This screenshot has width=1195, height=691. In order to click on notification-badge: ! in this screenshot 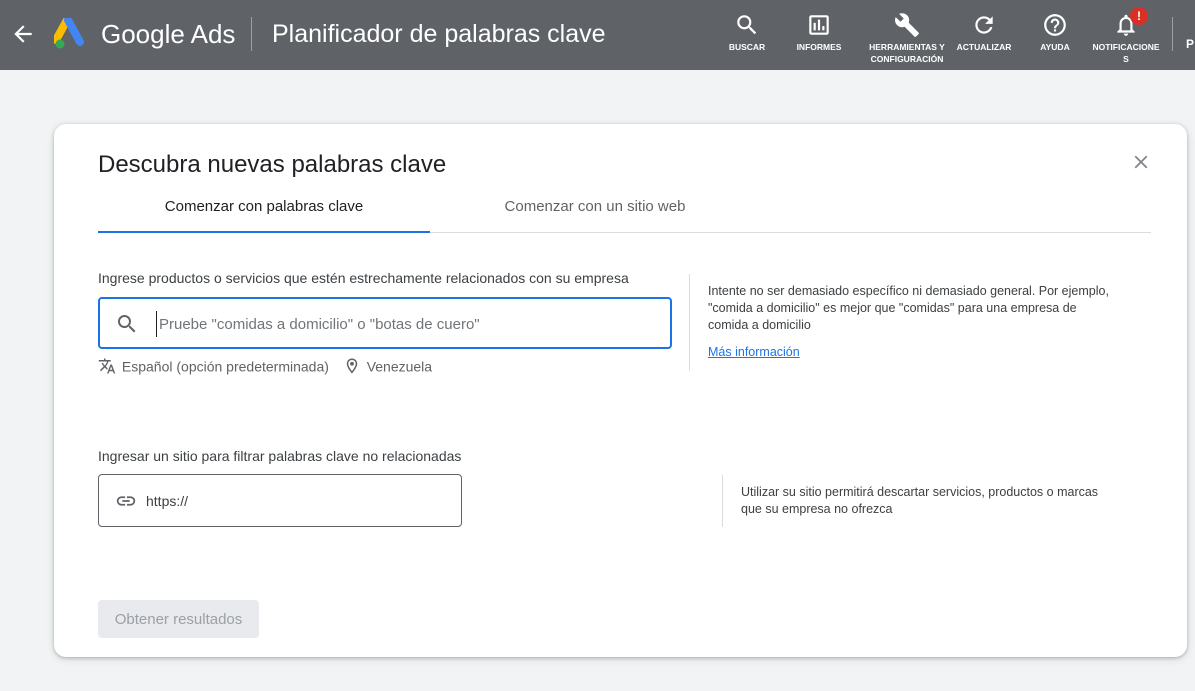, I will do `click(1139, 16)`.